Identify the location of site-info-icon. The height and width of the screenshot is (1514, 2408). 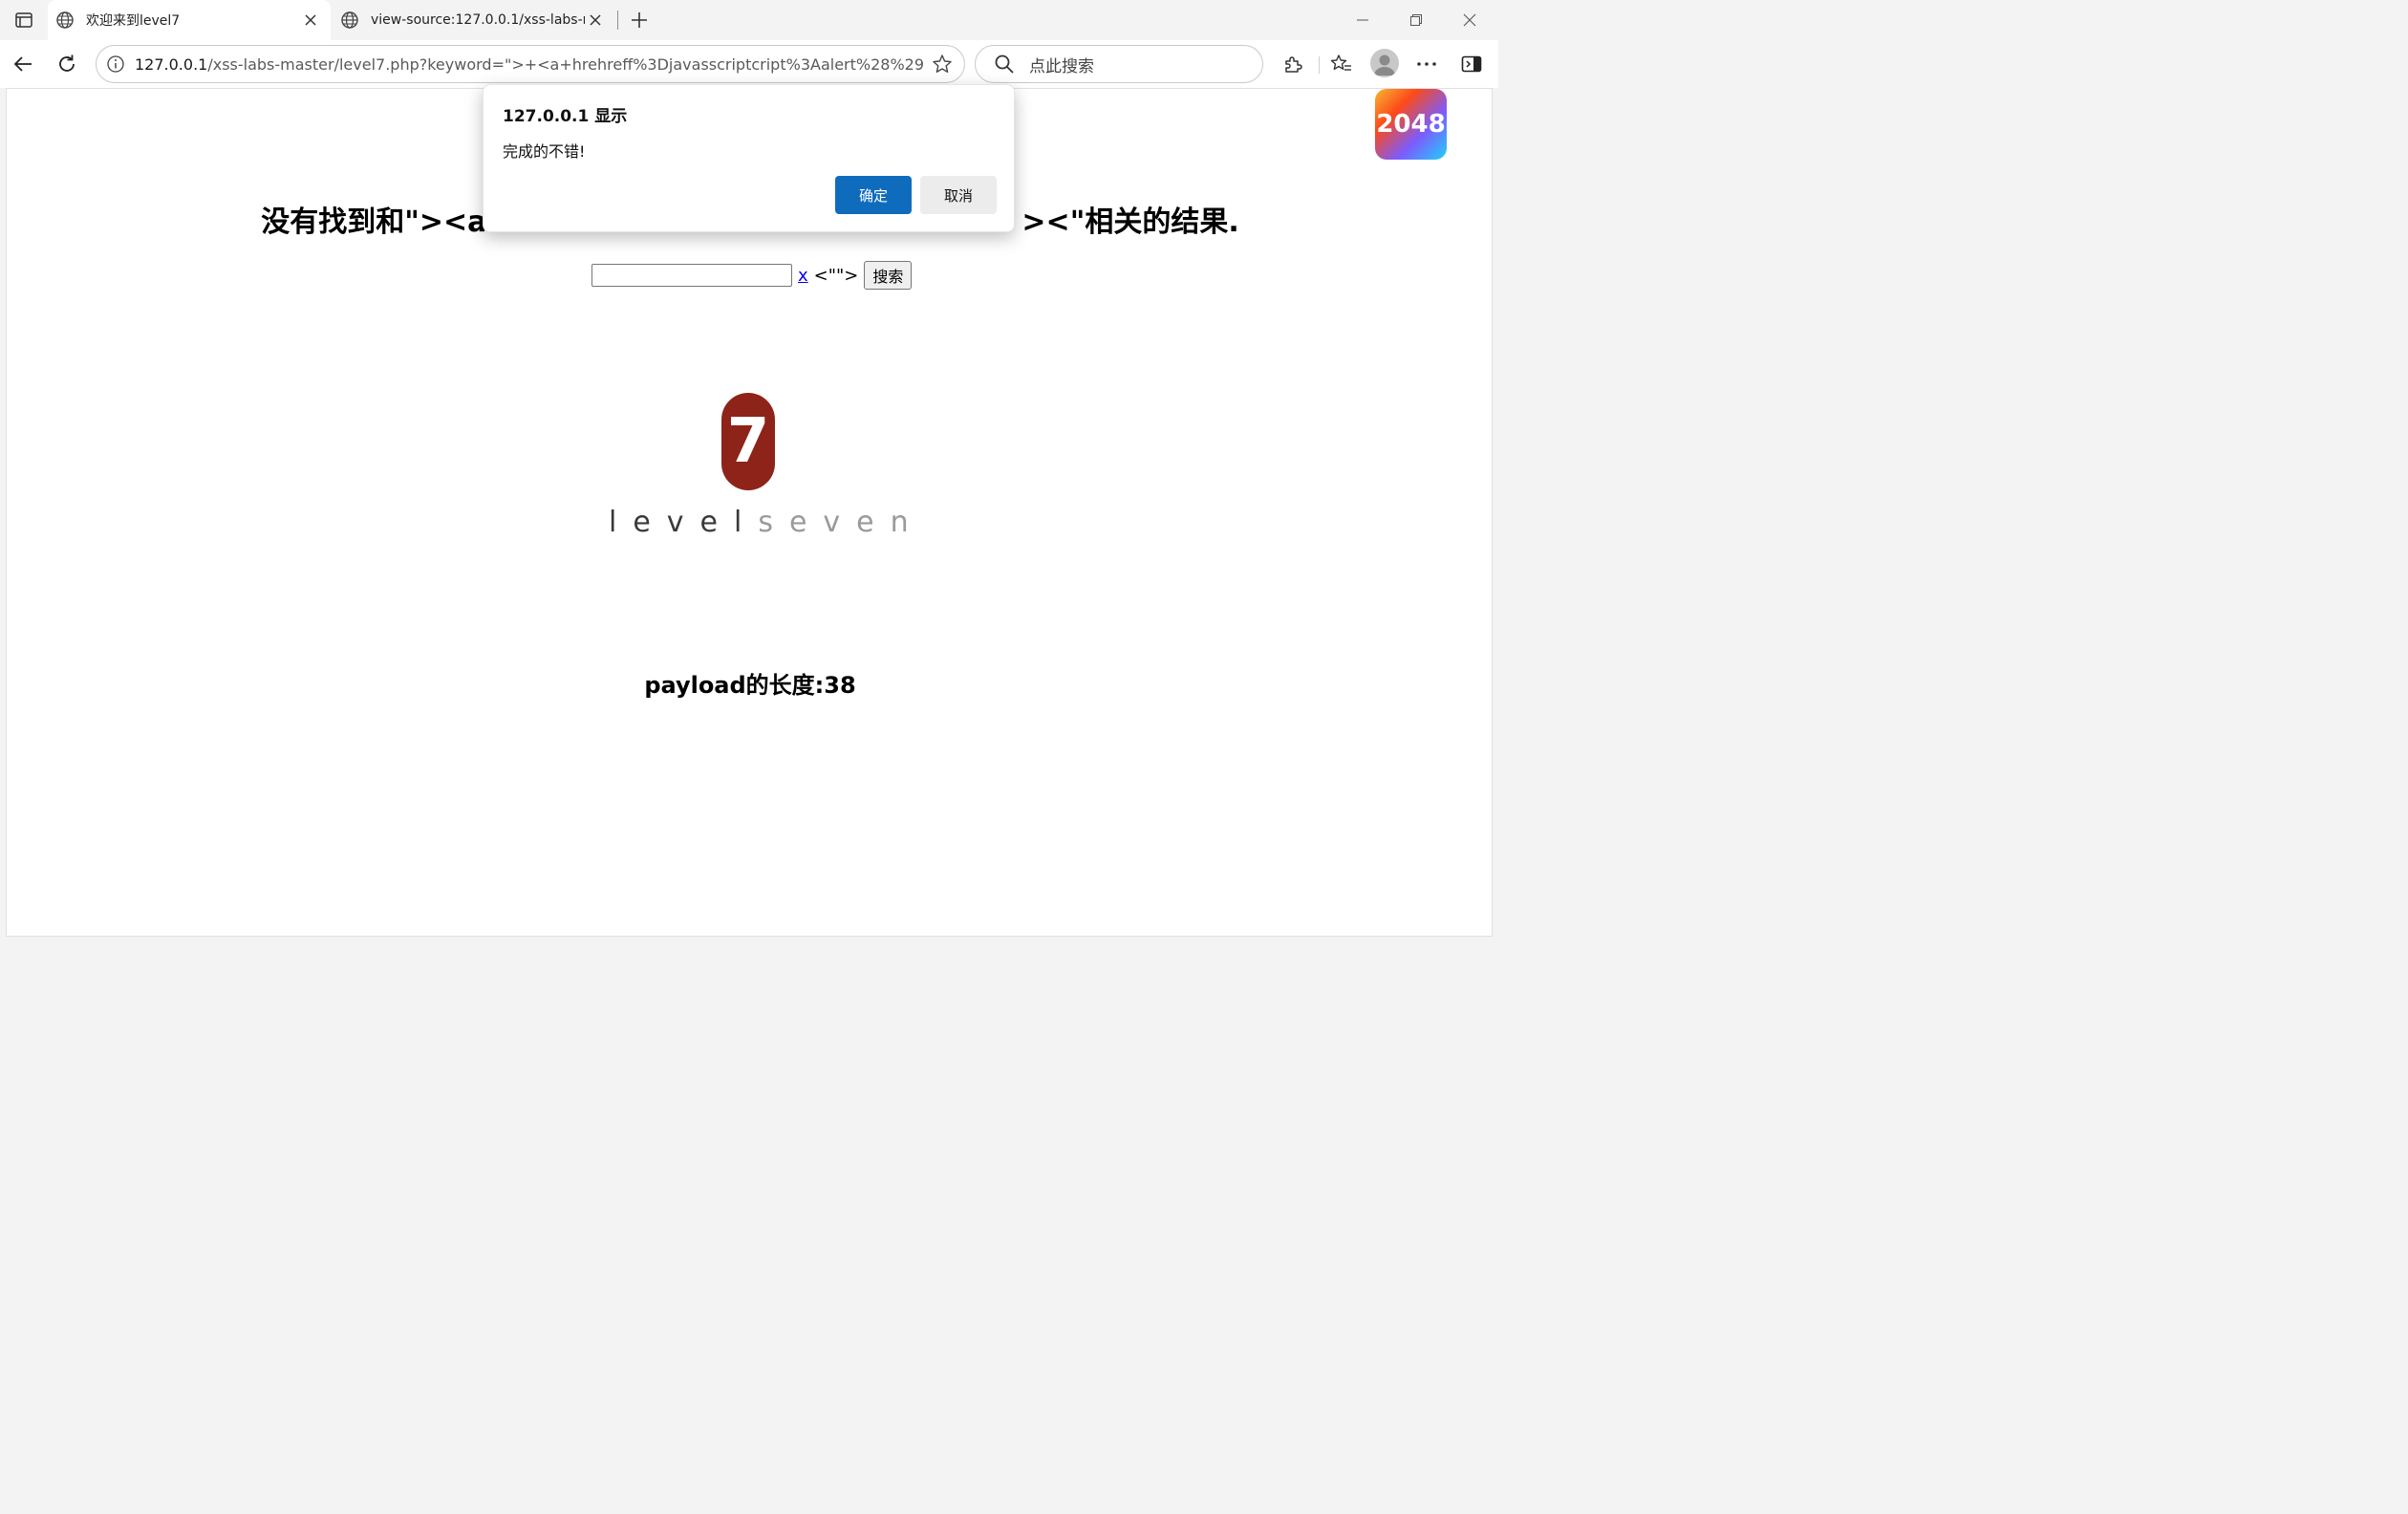
(116, 64).